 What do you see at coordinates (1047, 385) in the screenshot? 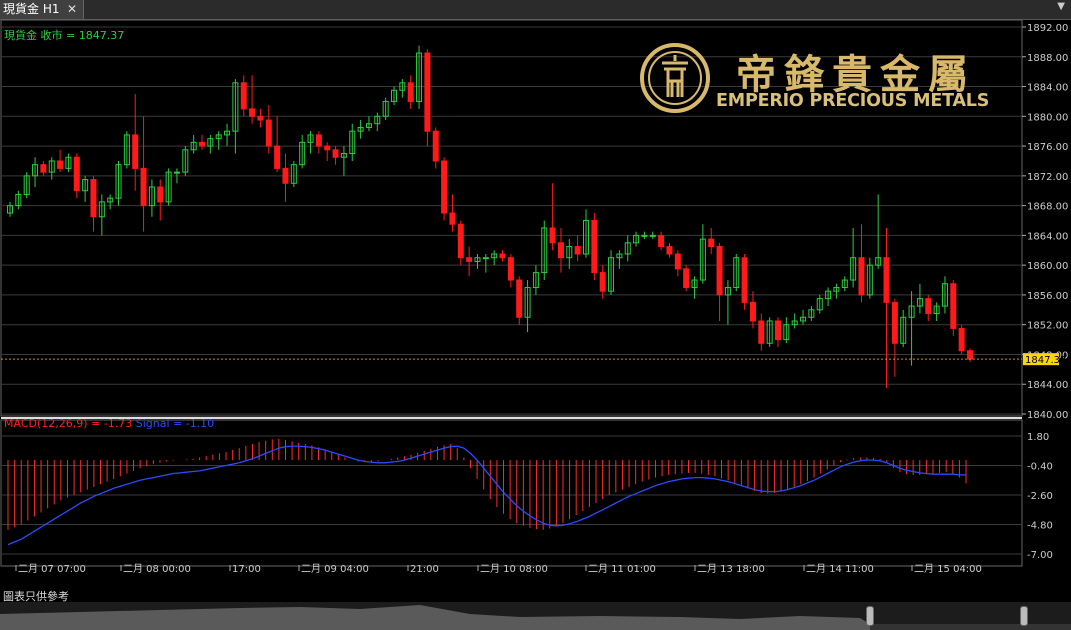
I see `y-tick-label: 1844.00` at bounding box center [1047, 385].